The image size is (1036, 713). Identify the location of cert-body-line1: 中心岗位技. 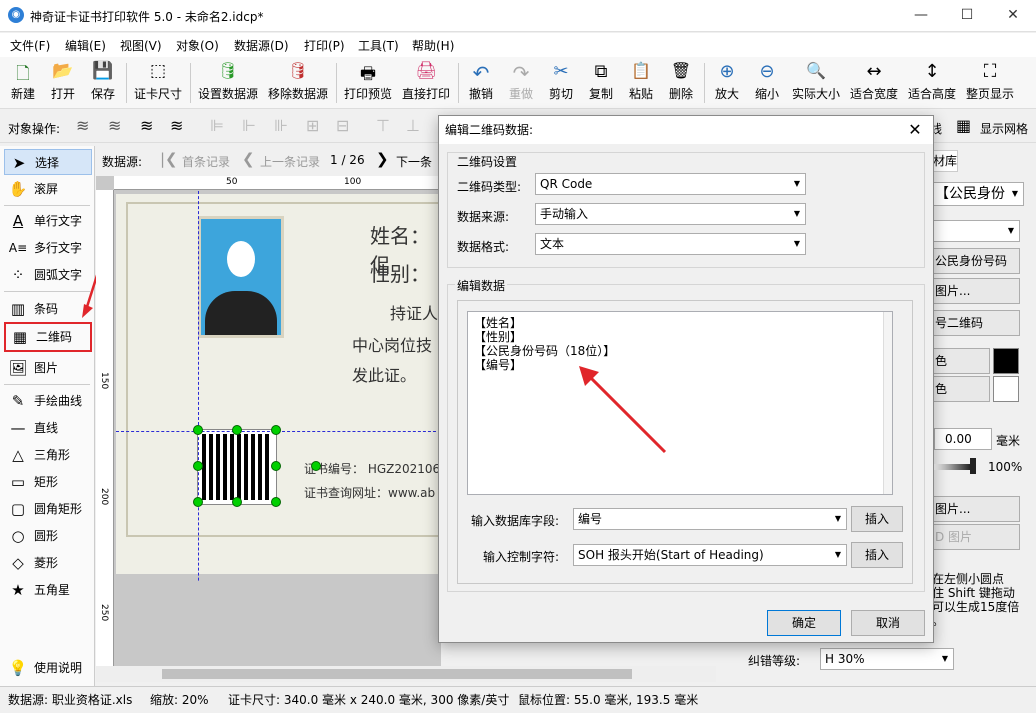
(392, 344).